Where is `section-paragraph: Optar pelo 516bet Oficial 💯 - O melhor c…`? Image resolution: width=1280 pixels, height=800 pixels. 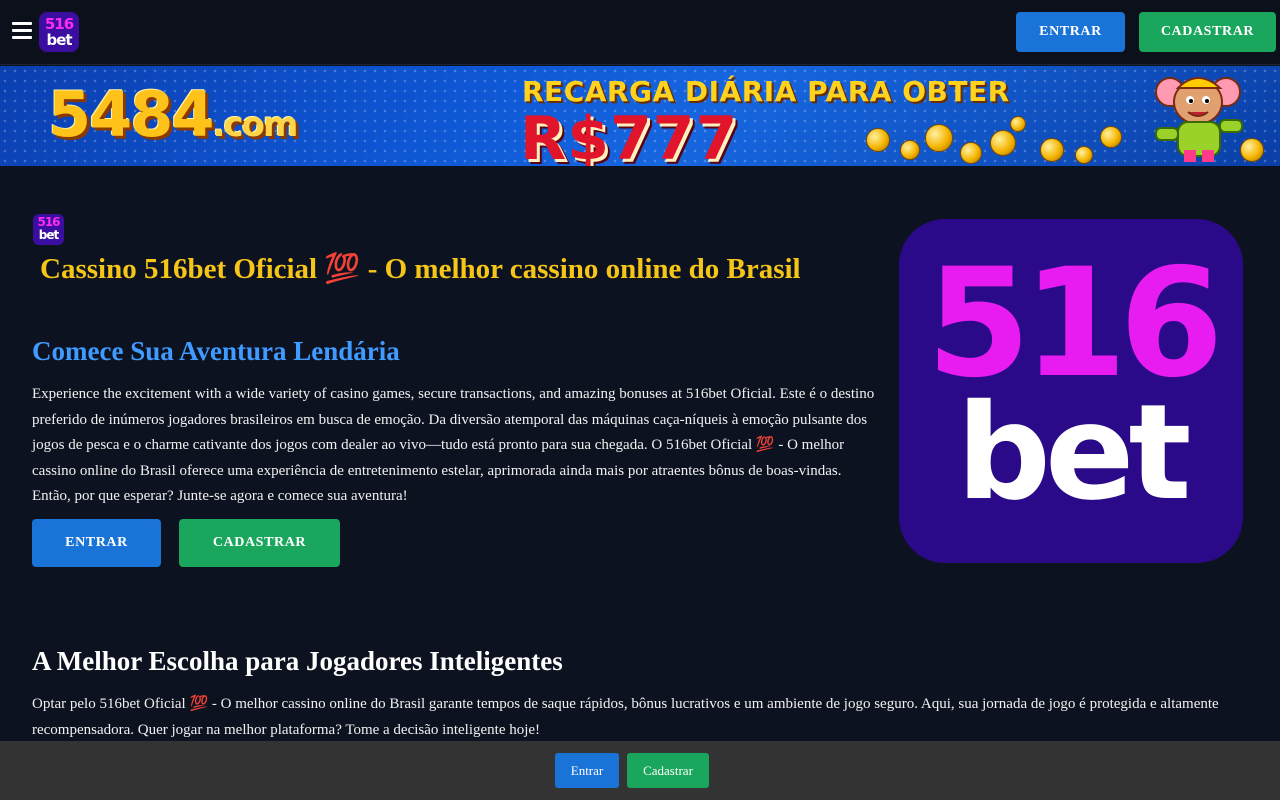
section-paragraph: Optar pelo 516bet Oficial 💯 - O melhor c… is located at coordinates (625, 717).